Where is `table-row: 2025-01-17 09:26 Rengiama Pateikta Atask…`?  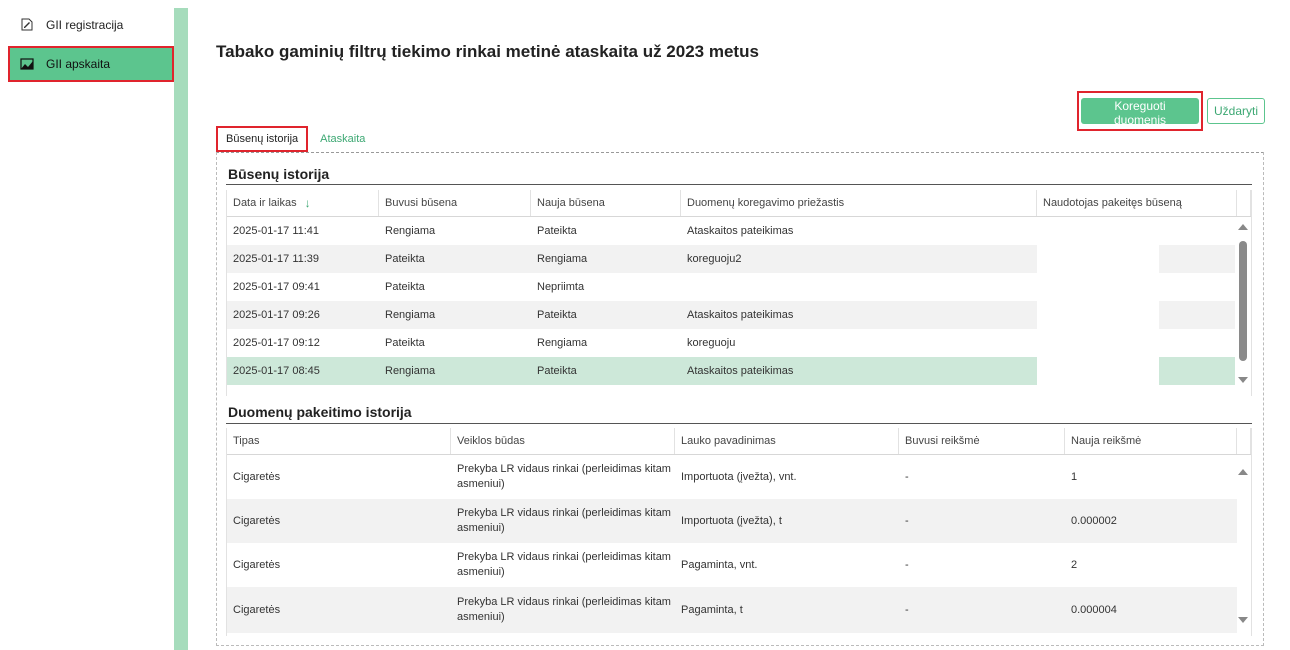 table-row: 2025-01-17 09:26 Rengiama Pateikta Atask… is located at coordinates (739, 315).